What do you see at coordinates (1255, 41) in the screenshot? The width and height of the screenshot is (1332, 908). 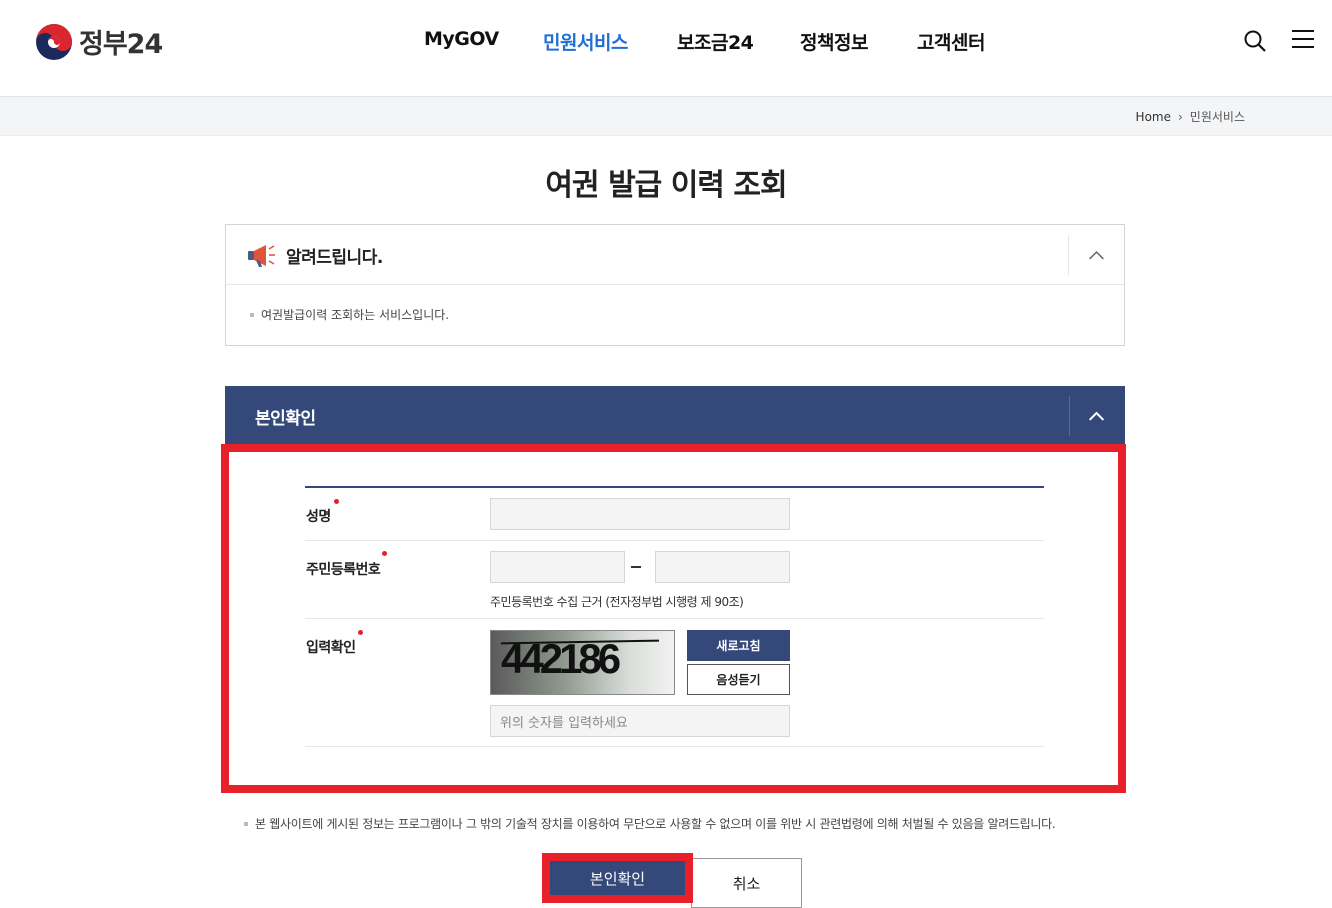 I see `search-icon` at bounding box center [1255, 41].